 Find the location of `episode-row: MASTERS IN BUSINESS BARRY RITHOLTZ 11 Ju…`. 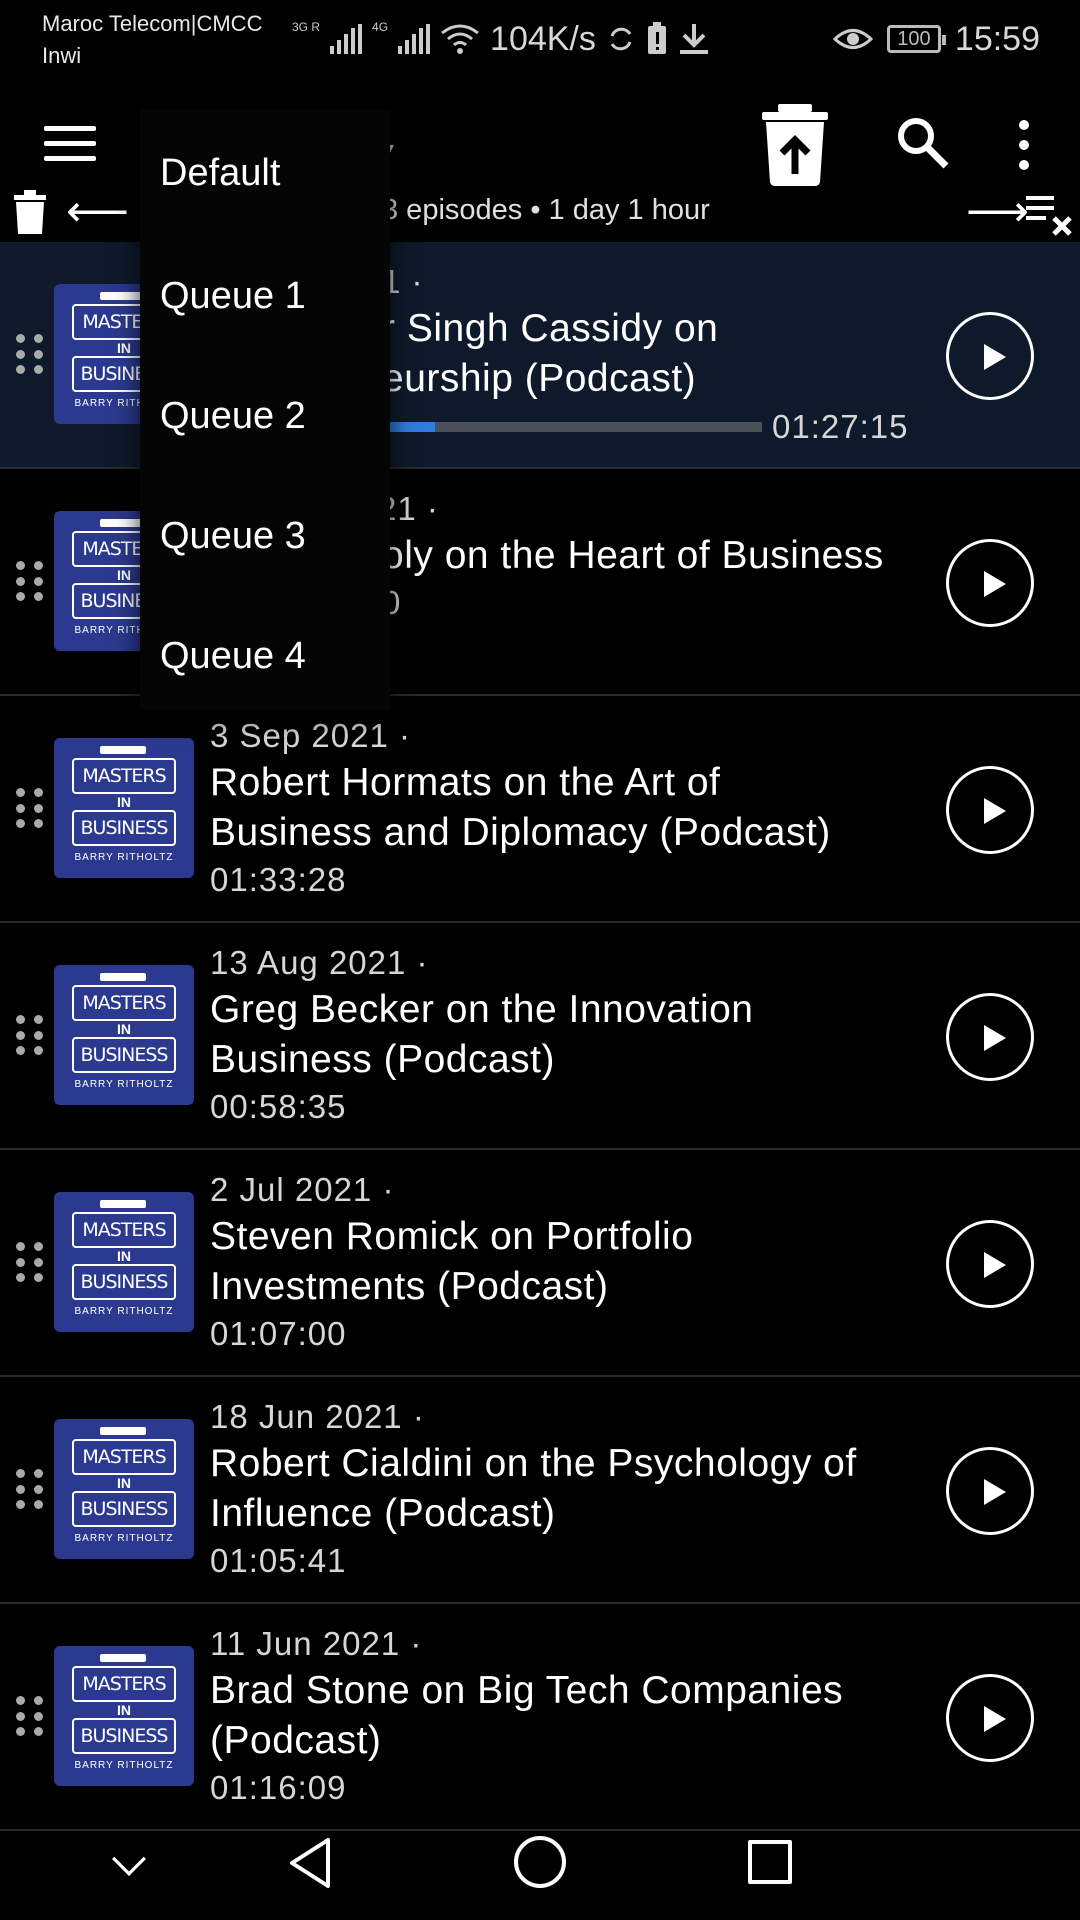

episode-row: MASTERS IN BUSINESS BARRY RITHOLTZ 11 Ju… is located at coordinates (540, 1717).